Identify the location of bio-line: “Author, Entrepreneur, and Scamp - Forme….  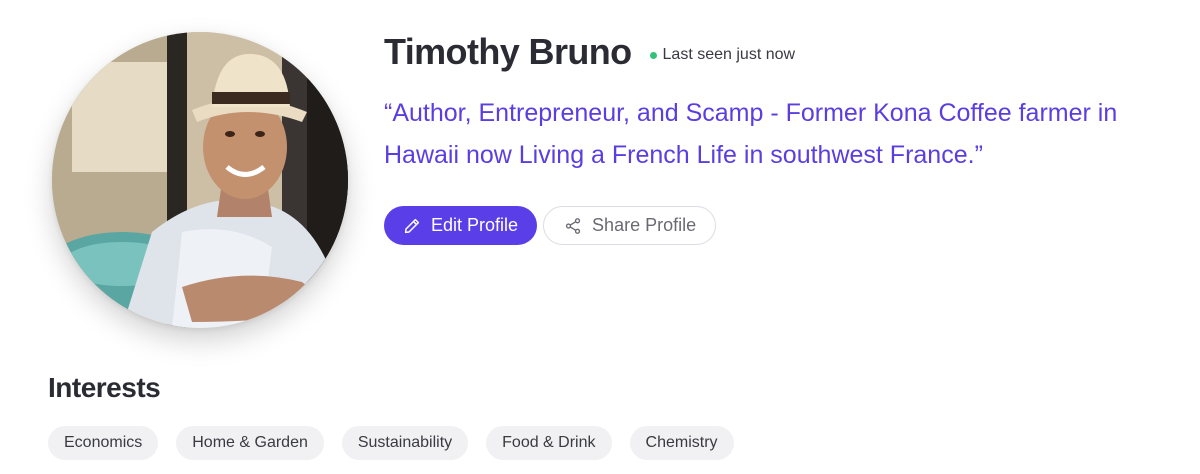
(751, 113).